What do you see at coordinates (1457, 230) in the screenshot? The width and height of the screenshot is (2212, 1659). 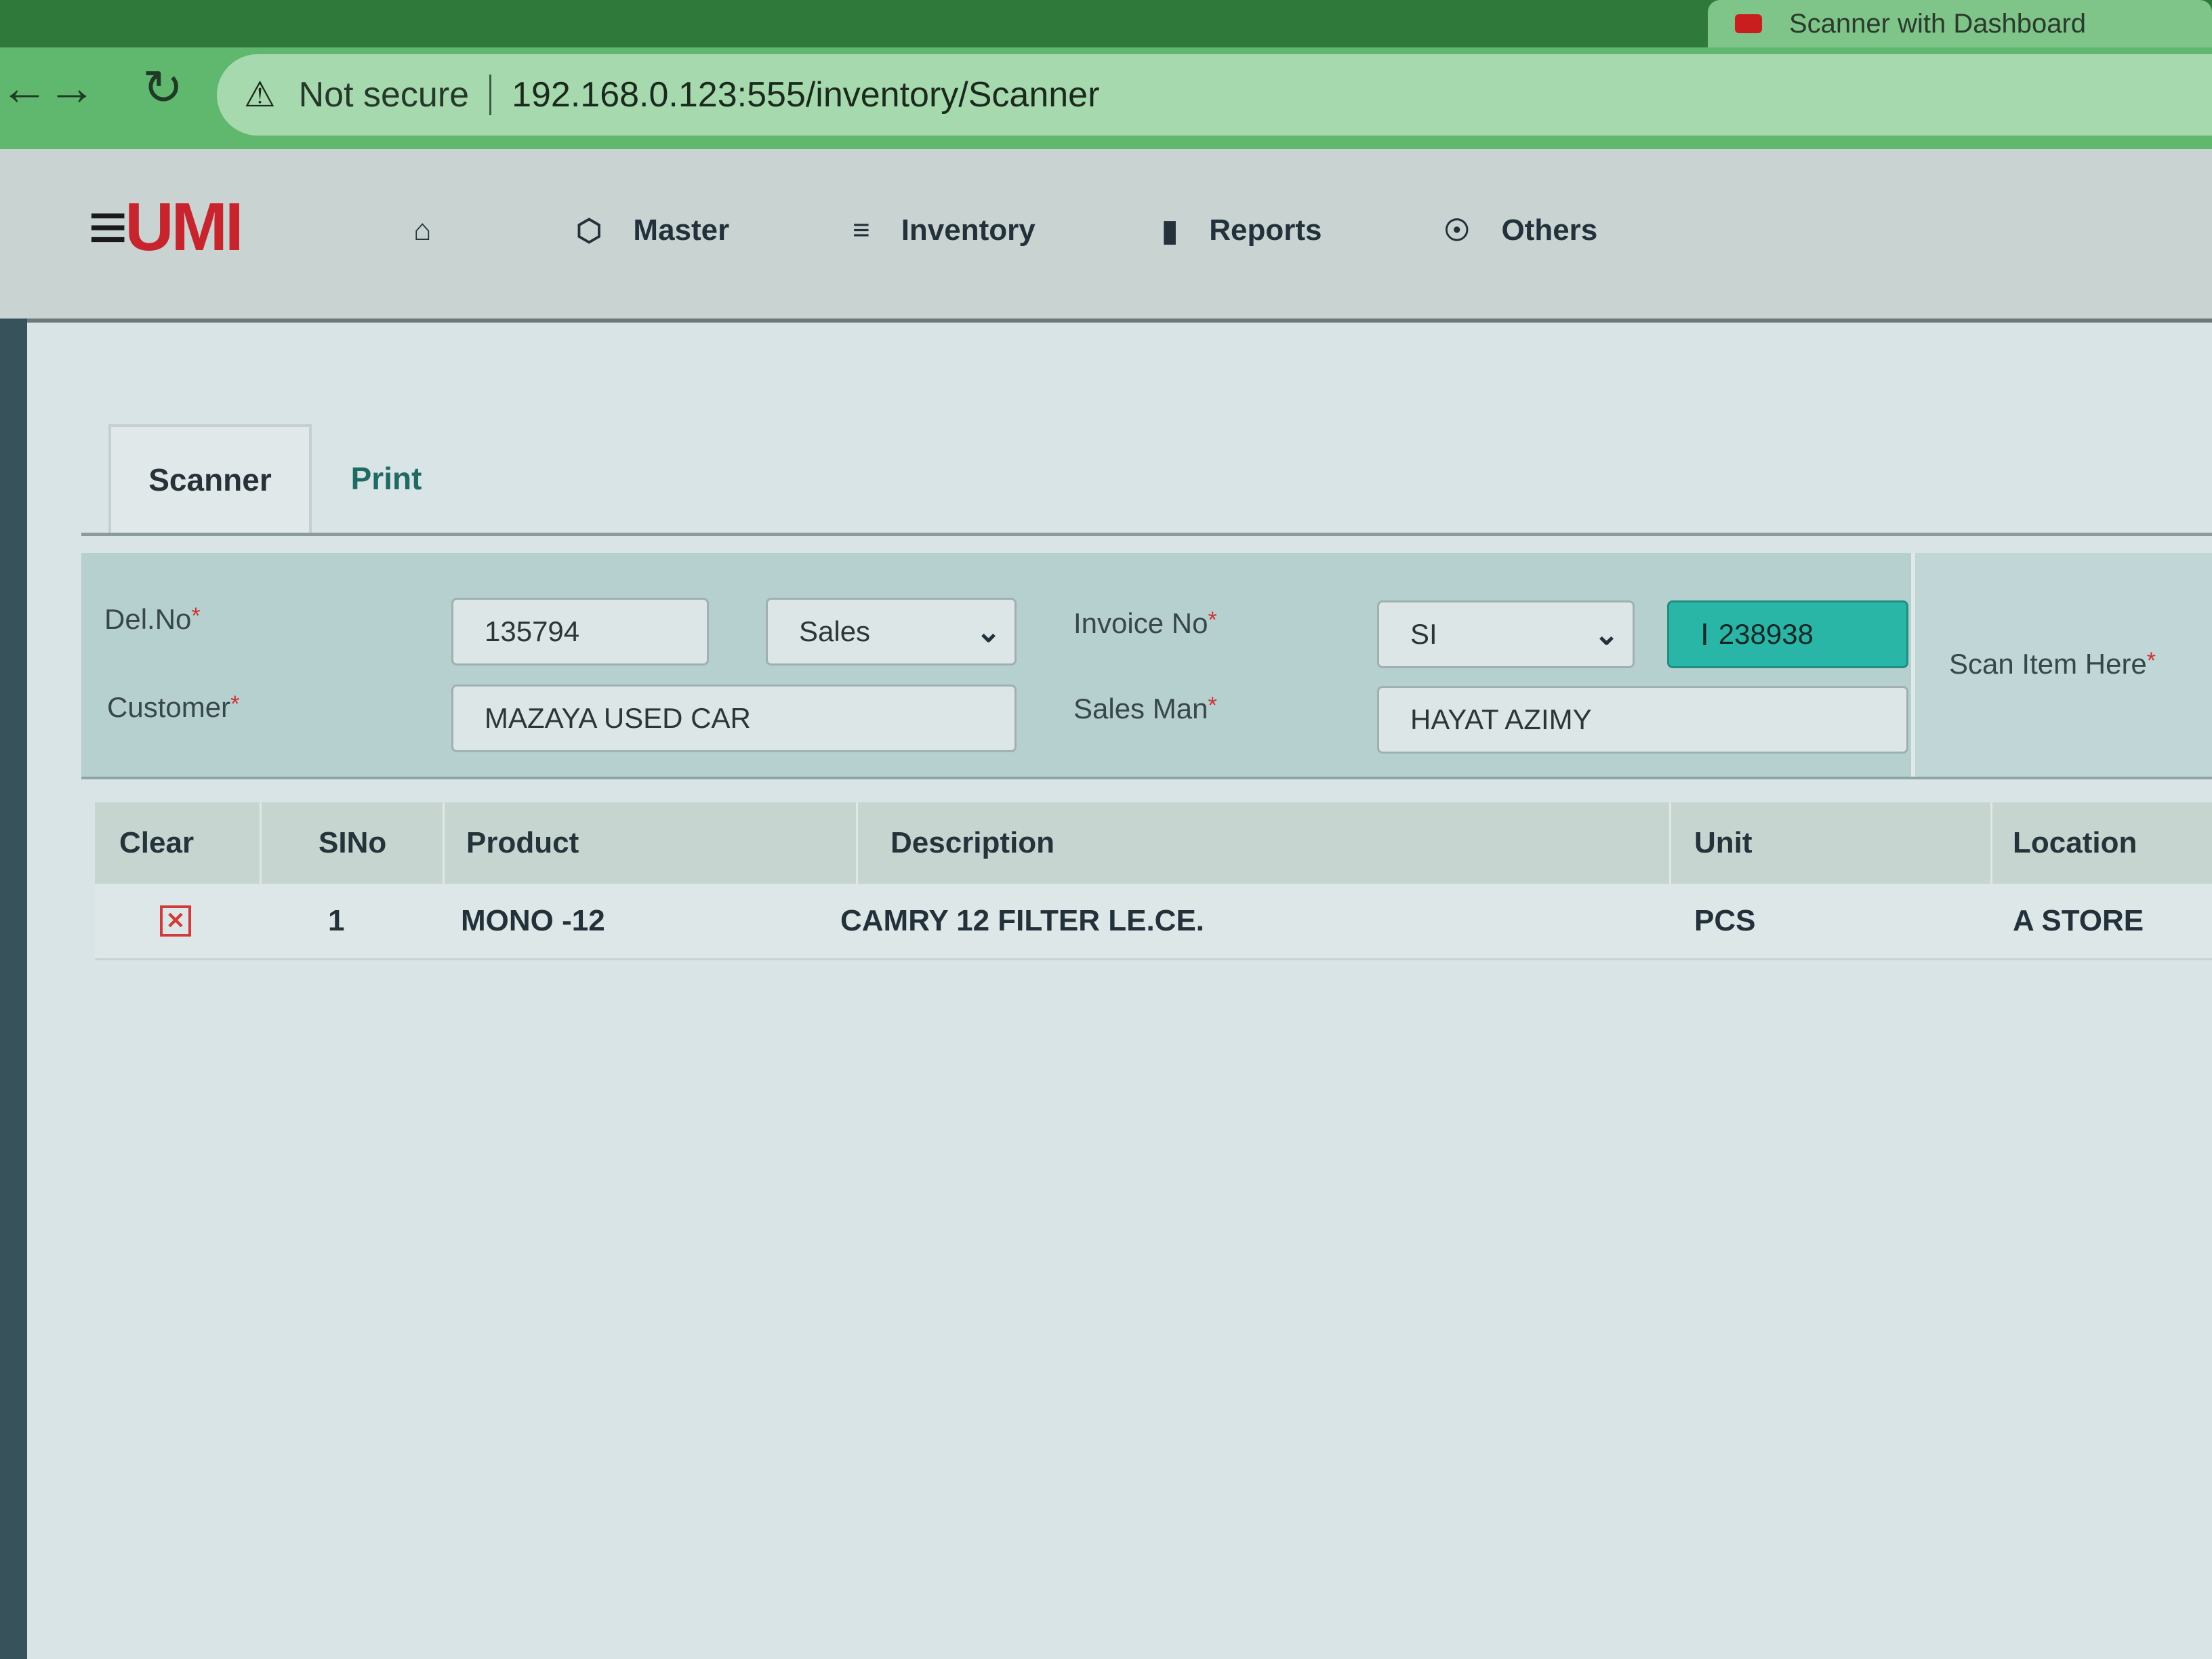 I see `globe-icon: ☉` at bounding box center [1457, 230].